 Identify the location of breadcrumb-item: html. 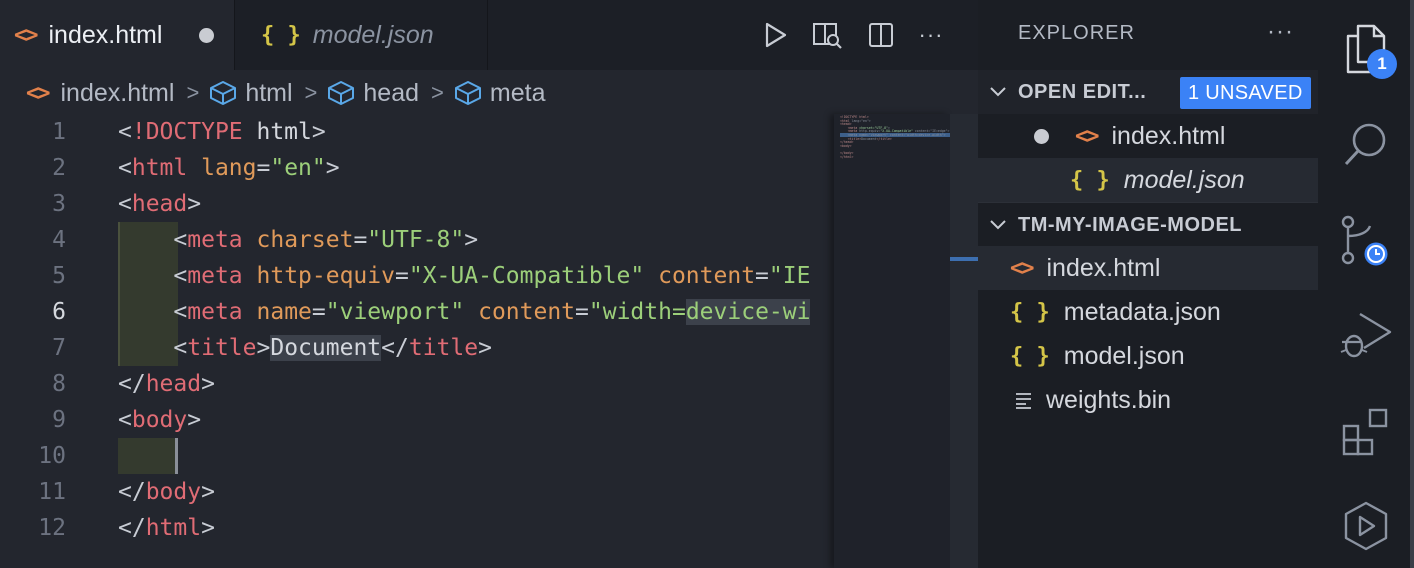
(251, 93).